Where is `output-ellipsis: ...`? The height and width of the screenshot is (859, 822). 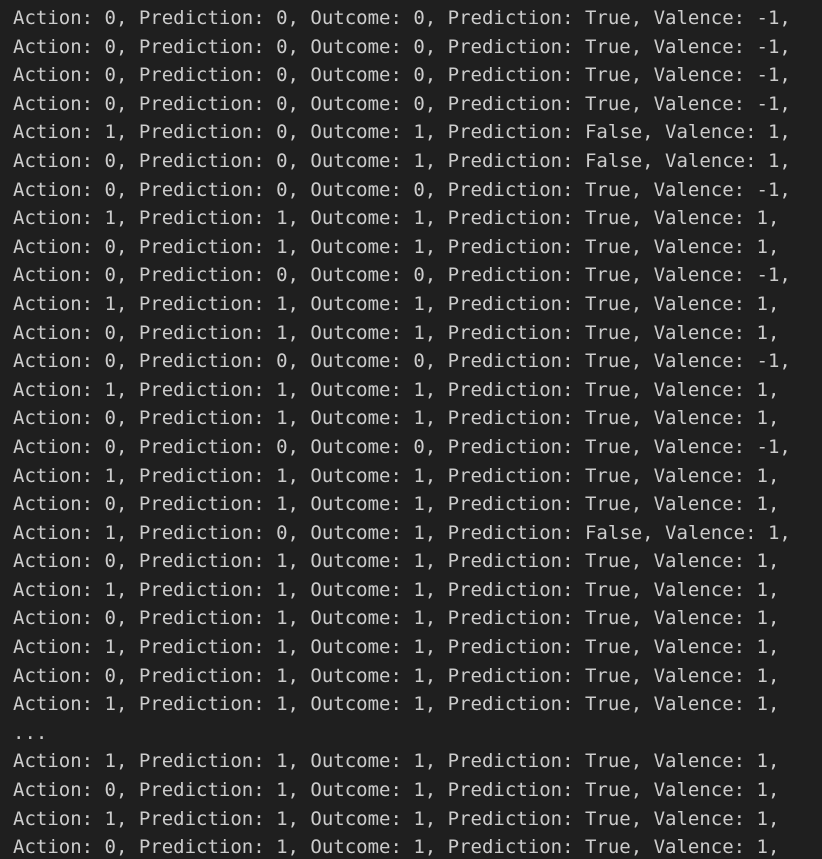
output-ellipsis: ... is located at coordinates (30, 732).